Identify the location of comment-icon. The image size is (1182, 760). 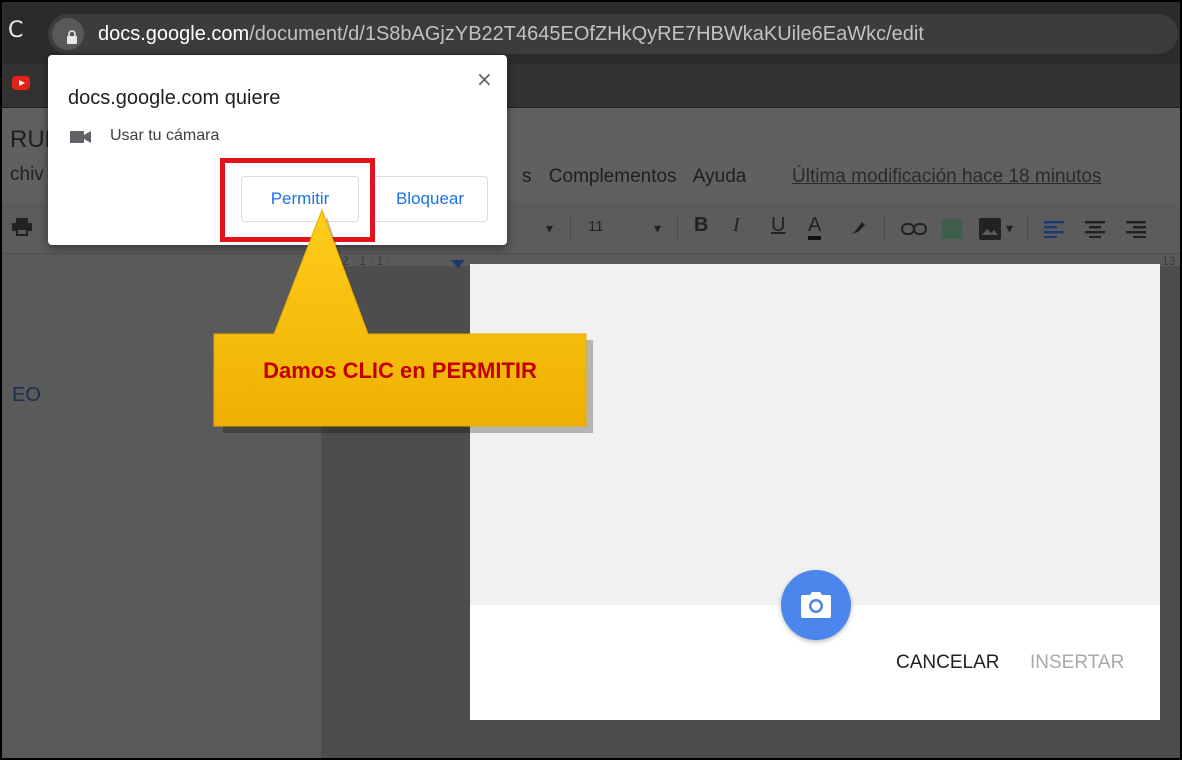
(952, 229).